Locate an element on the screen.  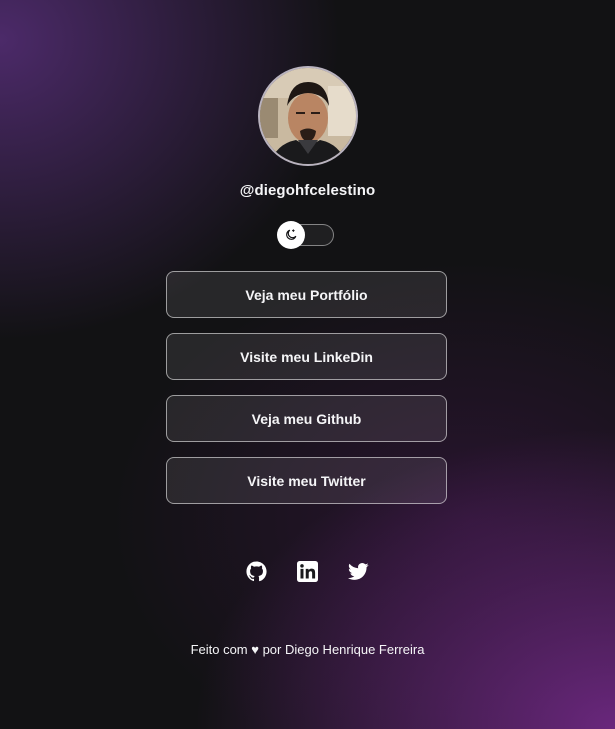
portfolio-link-button: Veja meu Portfólio is located at coordinates (306, 294).